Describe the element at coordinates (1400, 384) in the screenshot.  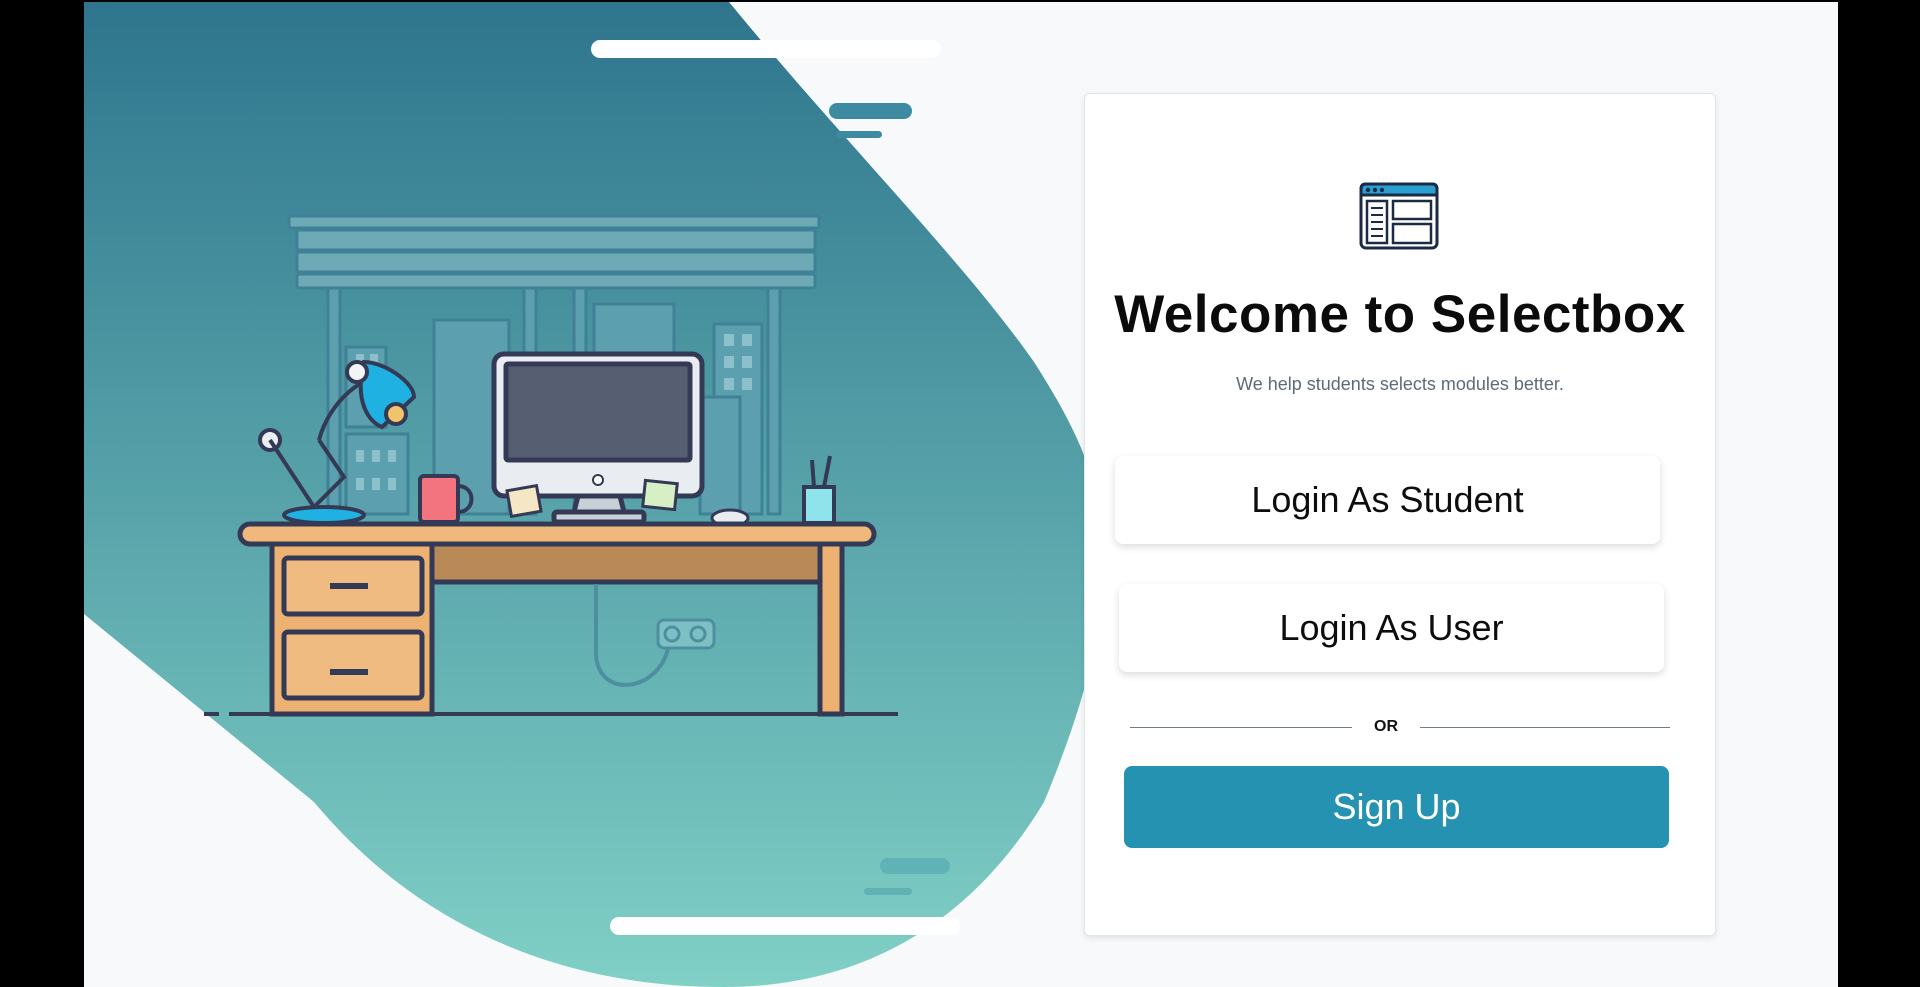
I see `page-subtitle: We help students selects modules better.` at that location.